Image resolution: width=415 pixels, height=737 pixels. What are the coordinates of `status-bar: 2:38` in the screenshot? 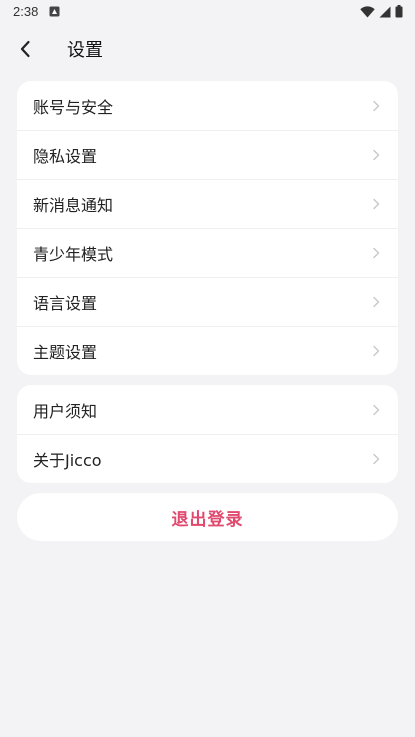 It's located at (207, 12).